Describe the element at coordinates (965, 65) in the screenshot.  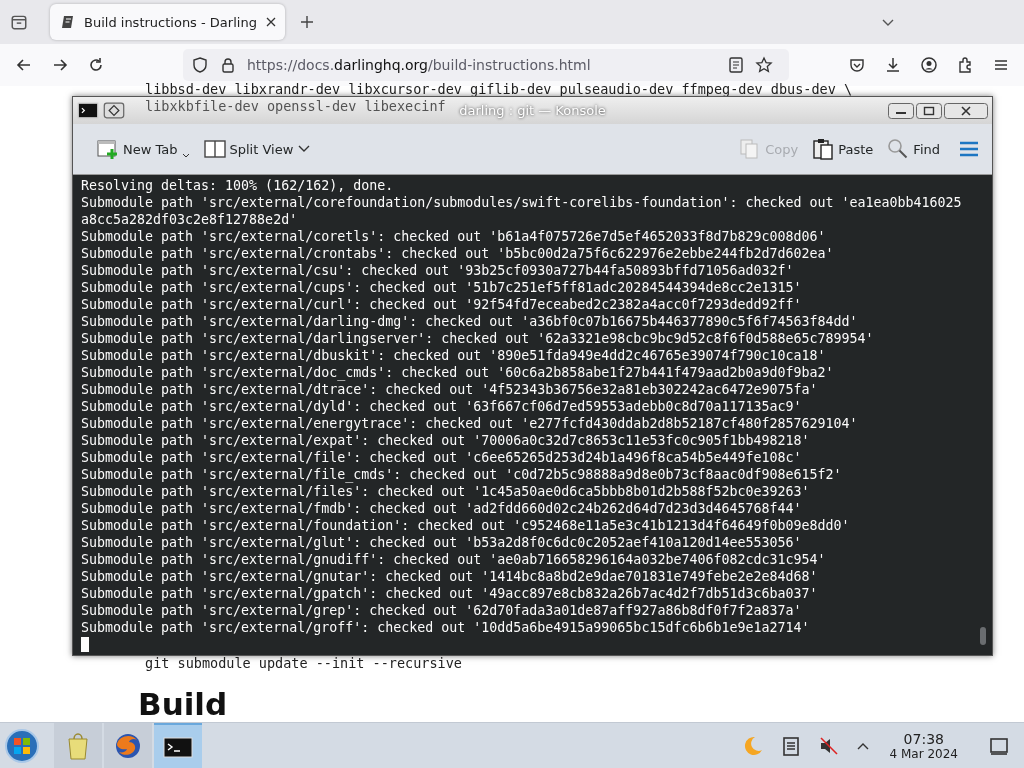
I see `extensions-icon` at that location.